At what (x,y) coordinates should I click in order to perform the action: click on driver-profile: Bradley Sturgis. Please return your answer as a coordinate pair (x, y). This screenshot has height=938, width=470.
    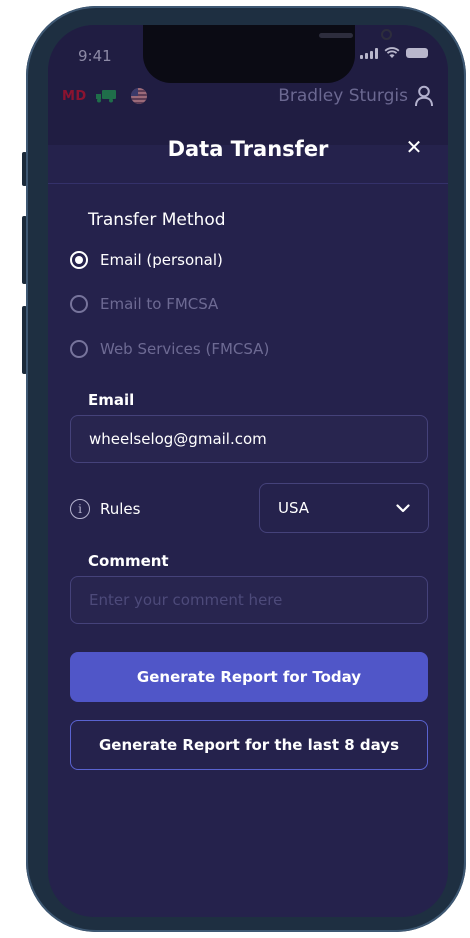
    Looking at the image, I should click on (356, 96).